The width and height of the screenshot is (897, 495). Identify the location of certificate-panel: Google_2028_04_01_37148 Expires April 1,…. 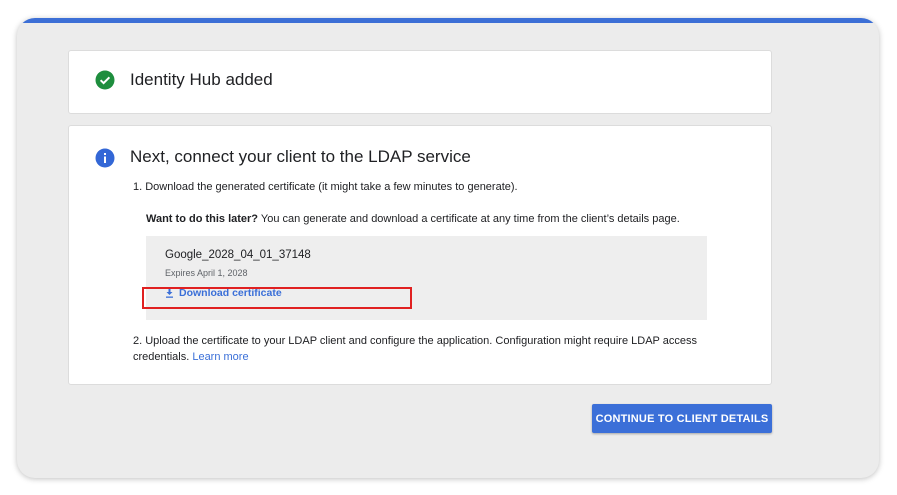
(424, 278).